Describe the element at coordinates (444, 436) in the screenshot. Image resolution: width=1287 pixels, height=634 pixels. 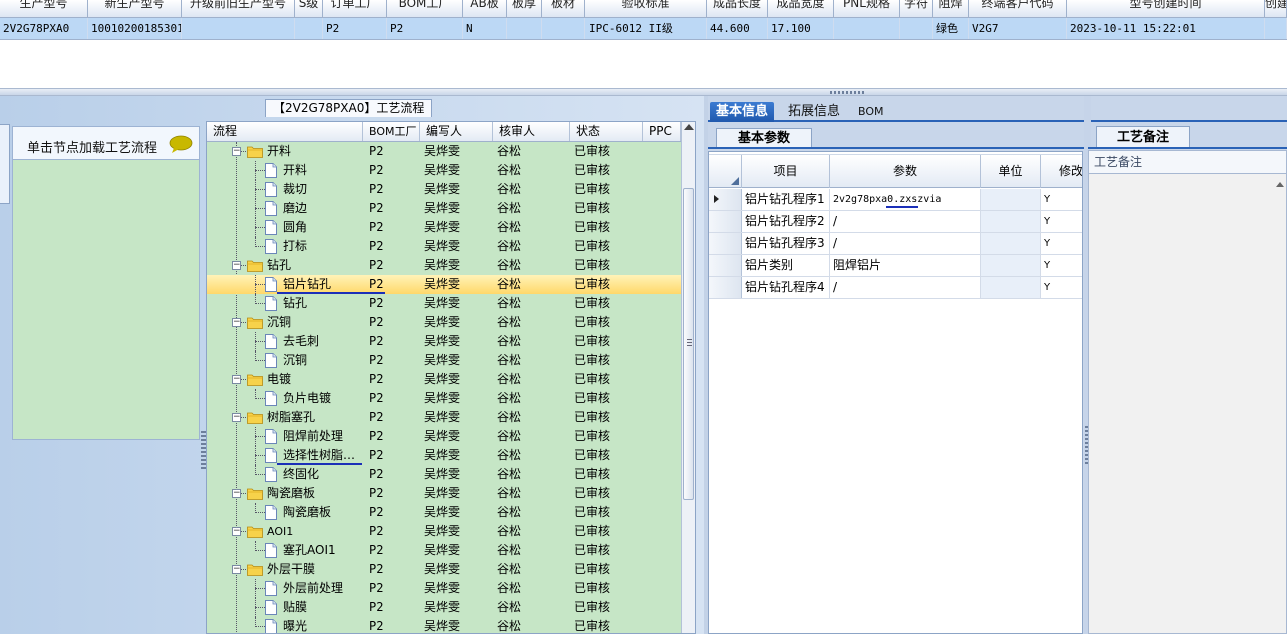
I see `tree-step-row: 阻焊前处理 P2 吴烨雯 谷松 已审核` at that location.